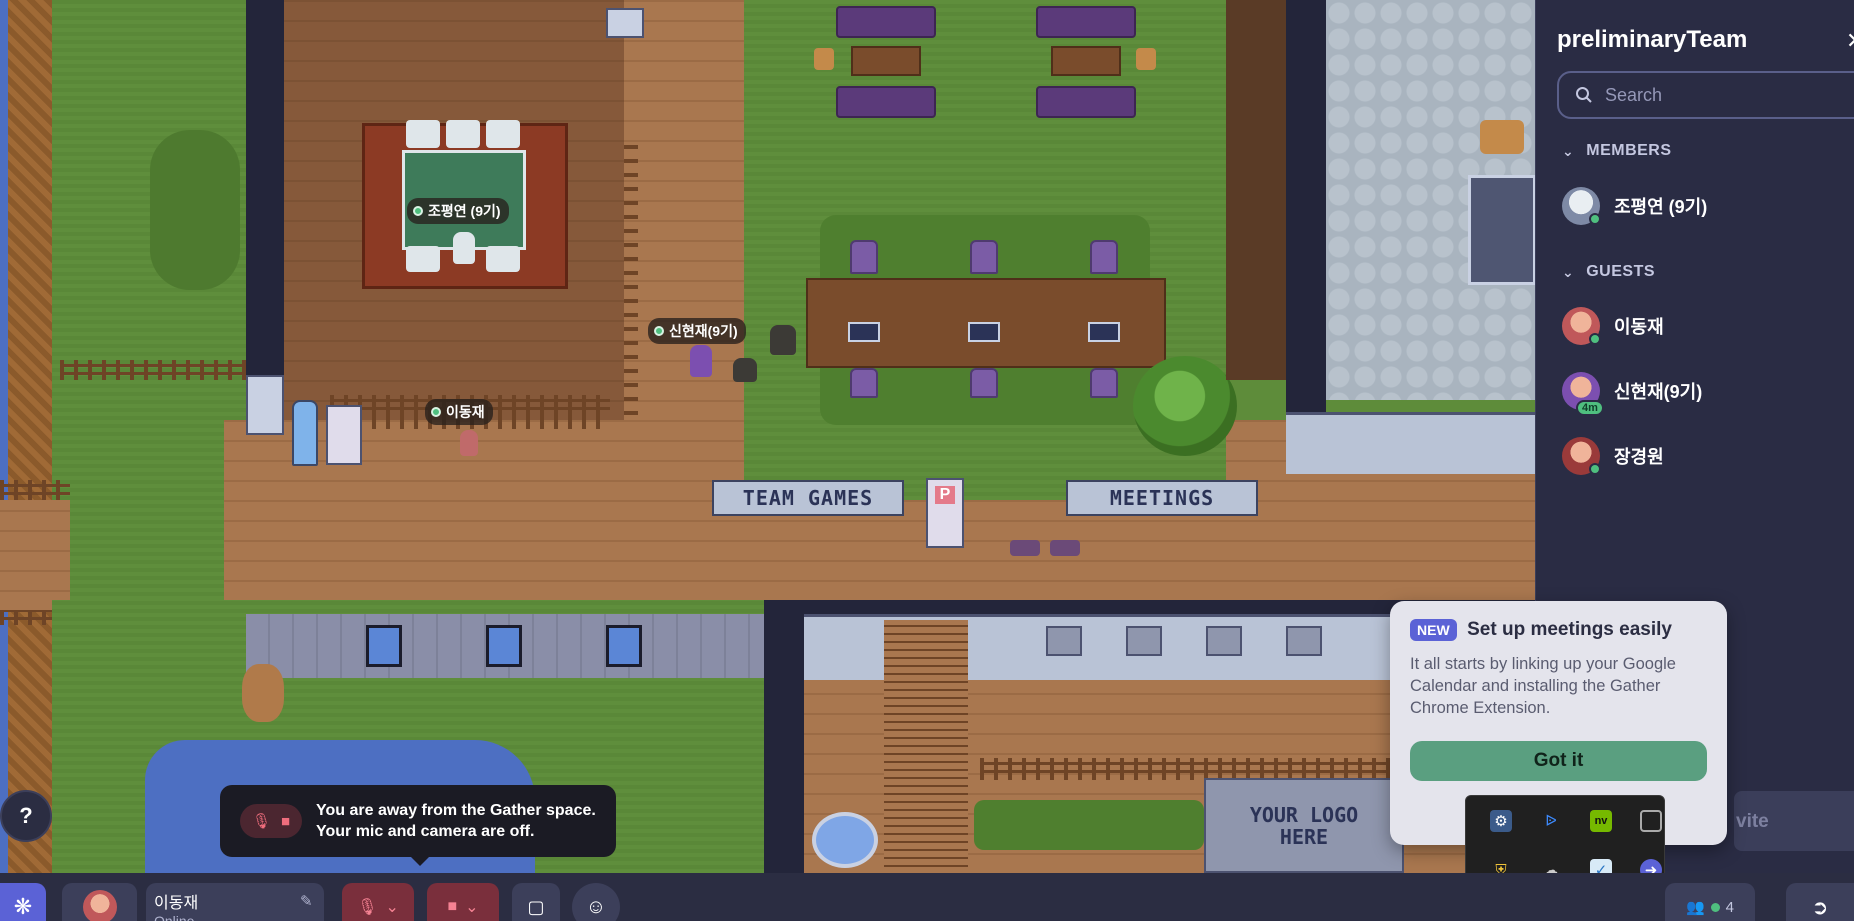 The height and width of the screenshot is (921, 1854). I want to click on search-field, so click(1705, 95).